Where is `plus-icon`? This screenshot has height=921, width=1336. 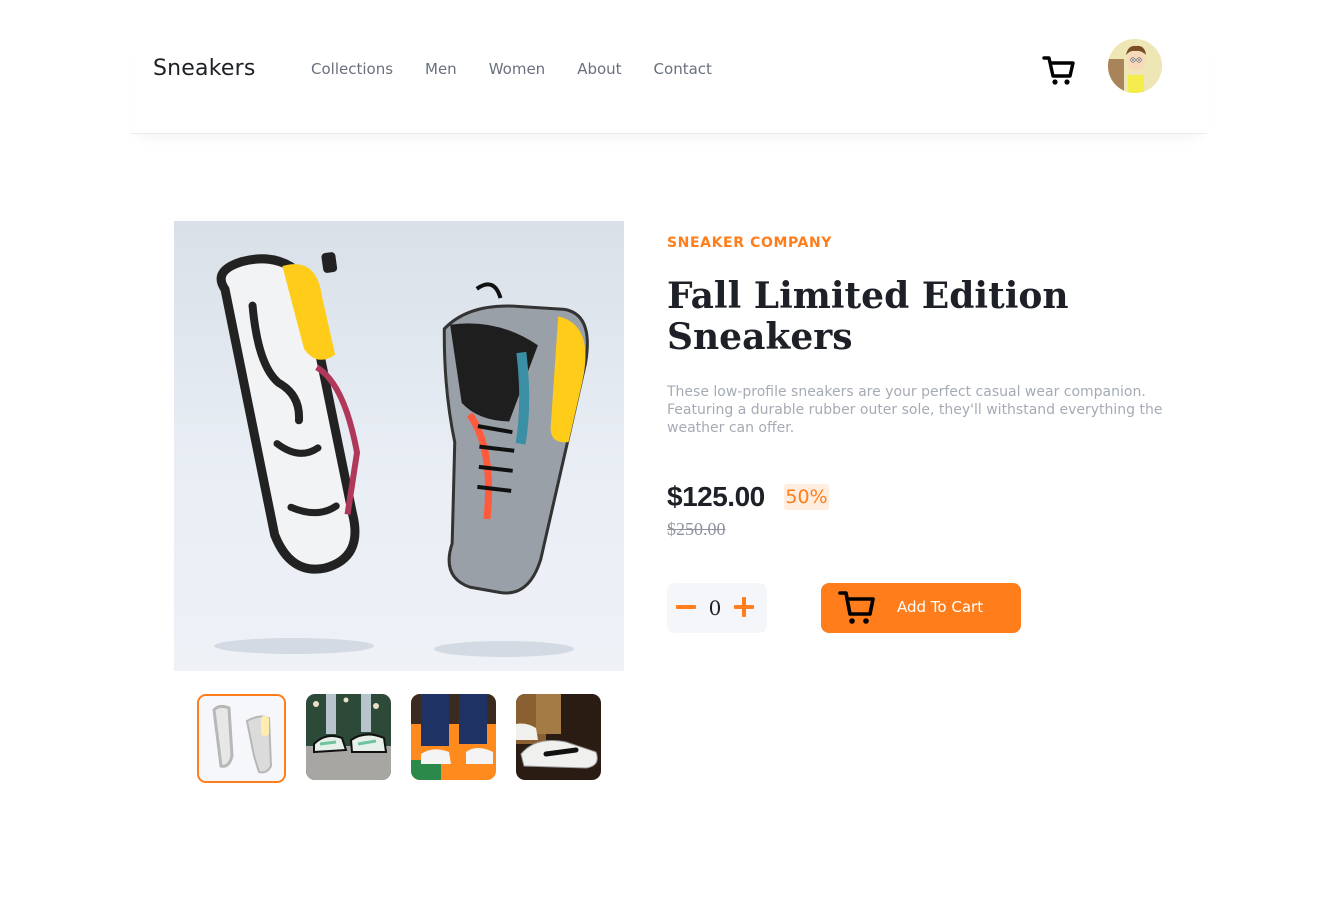
plus-icon is located at coordinates (744, 607).